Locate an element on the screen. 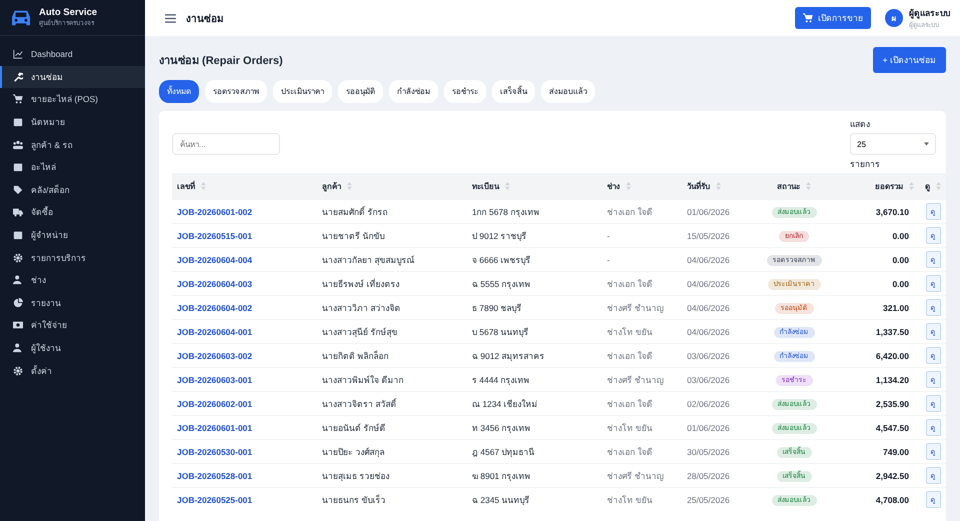 The height and width of the screenshot is (521, 960). table-cell: 0.00 is located at coordinates (900, 259).